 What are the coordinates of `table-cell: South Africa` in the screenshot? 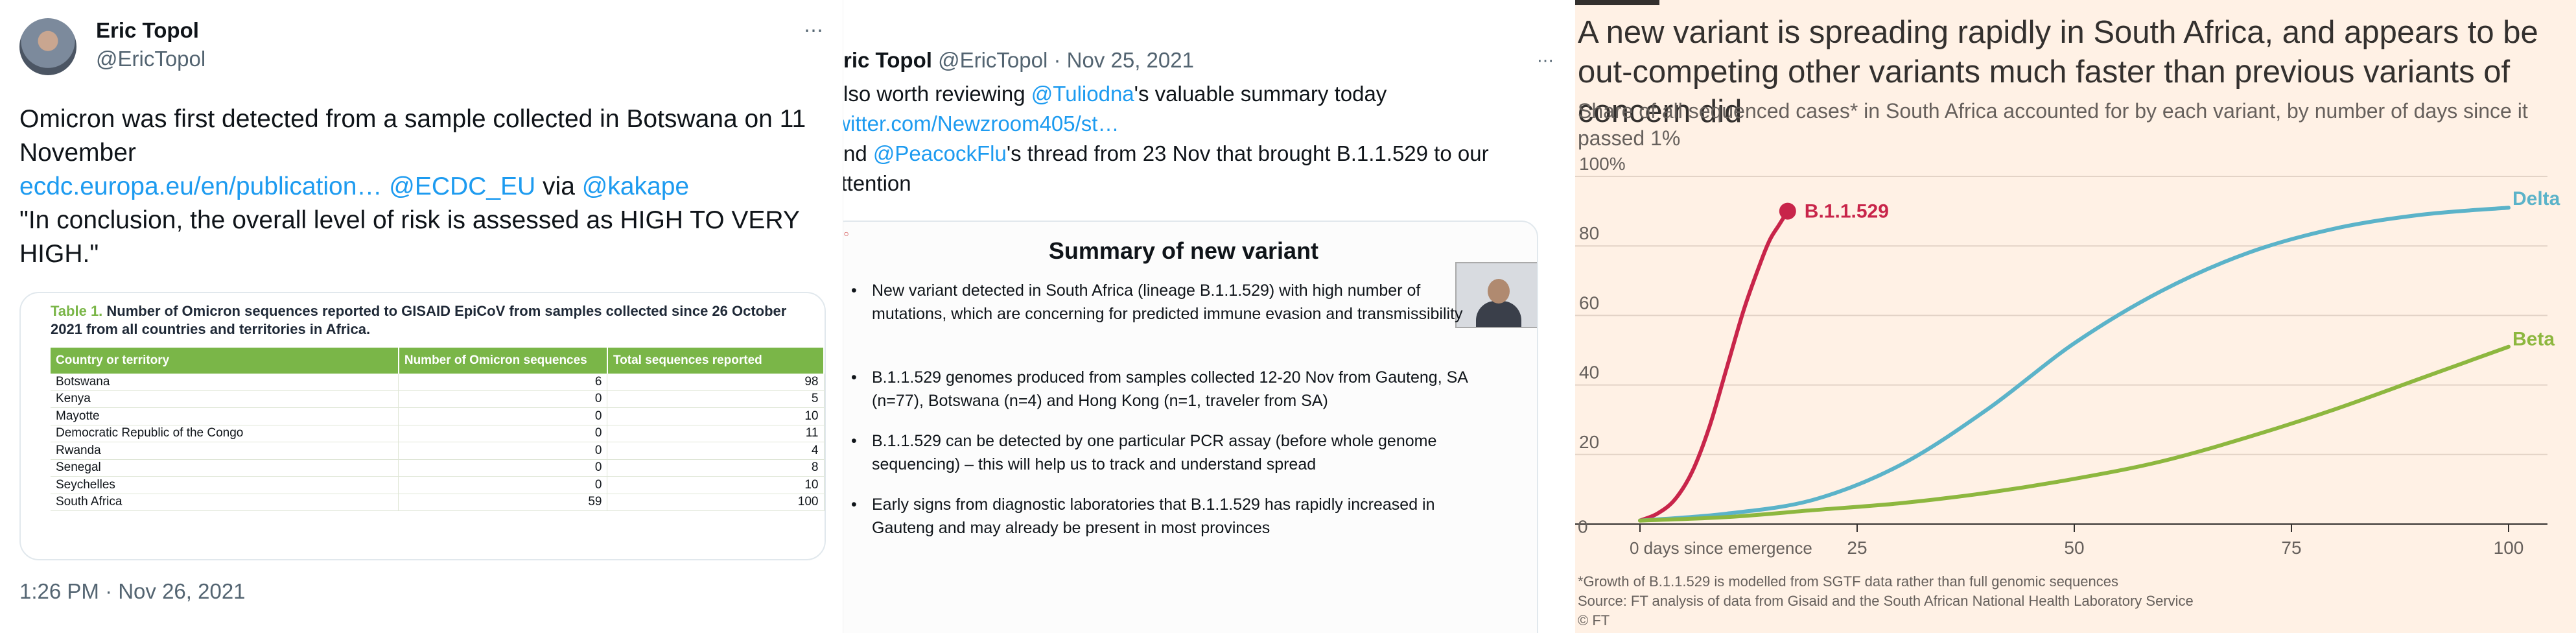 It's located at (225, 503).